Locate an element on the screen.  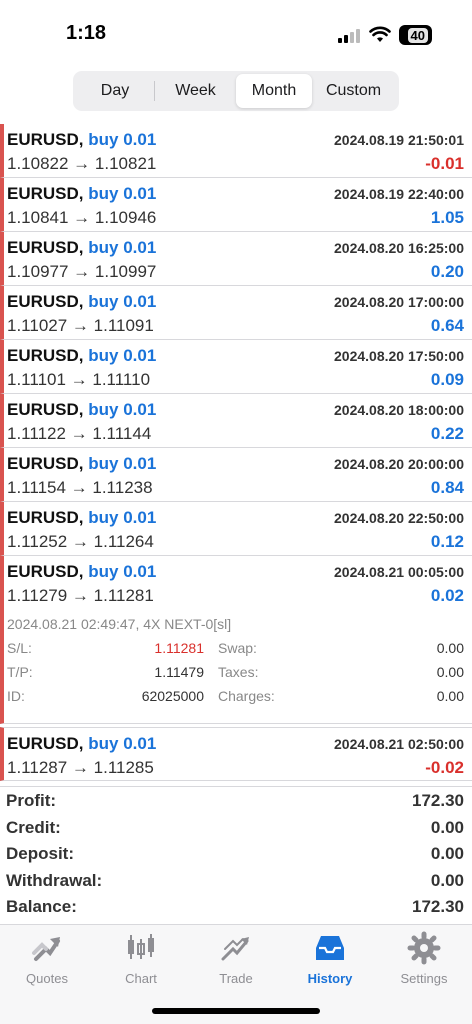
deal-time: 2024.08.21 02:50:00 is located at coordinates (399, 744).